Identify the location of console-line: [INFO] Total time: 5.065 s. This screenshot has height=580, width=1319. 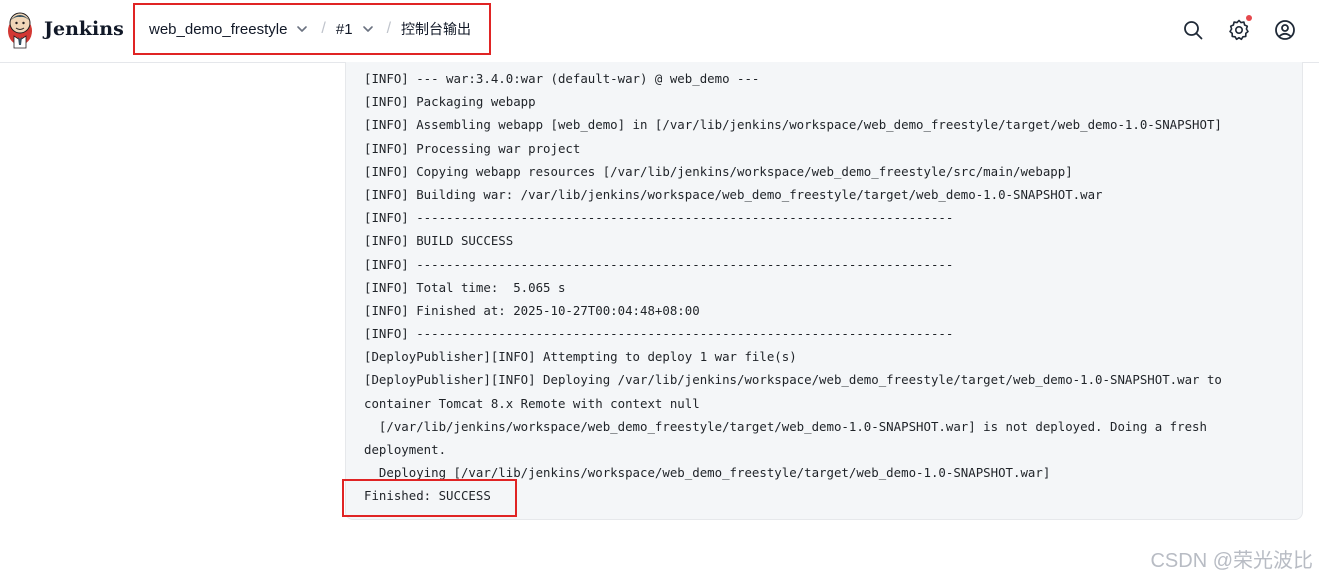
(465, 287).